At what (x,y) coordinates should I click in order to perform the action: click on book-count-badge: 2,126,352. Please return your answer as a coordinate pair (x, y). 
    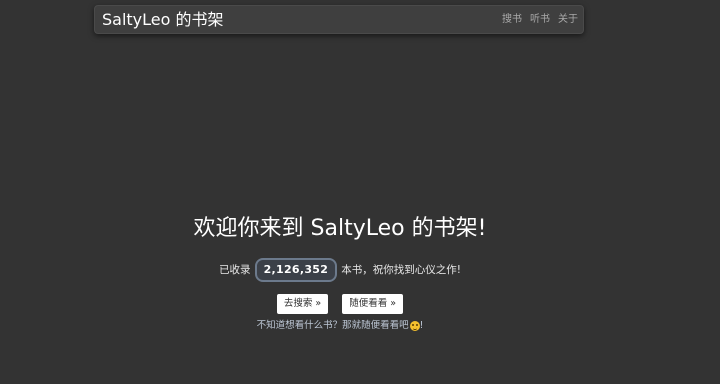
    Looking at the image, I should click on (296, 270).